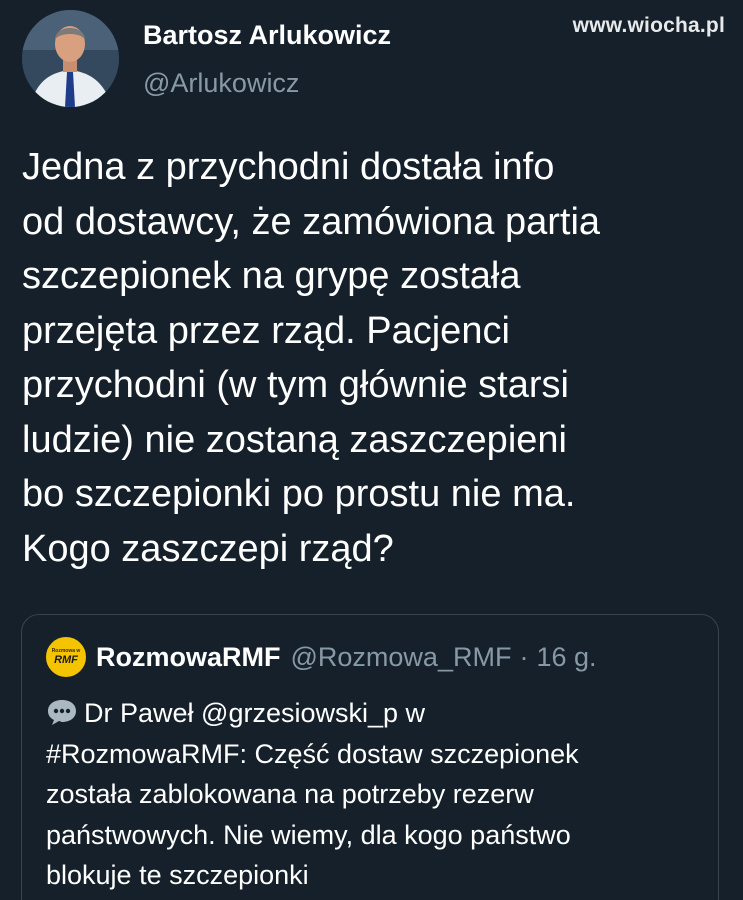 The height and width of the screenshot is (900, 743). Describe the element at coordinates (208, 548) in the screenshot. I see `tweet-text-line: Kogo zaszczepi rząd?` at that location.